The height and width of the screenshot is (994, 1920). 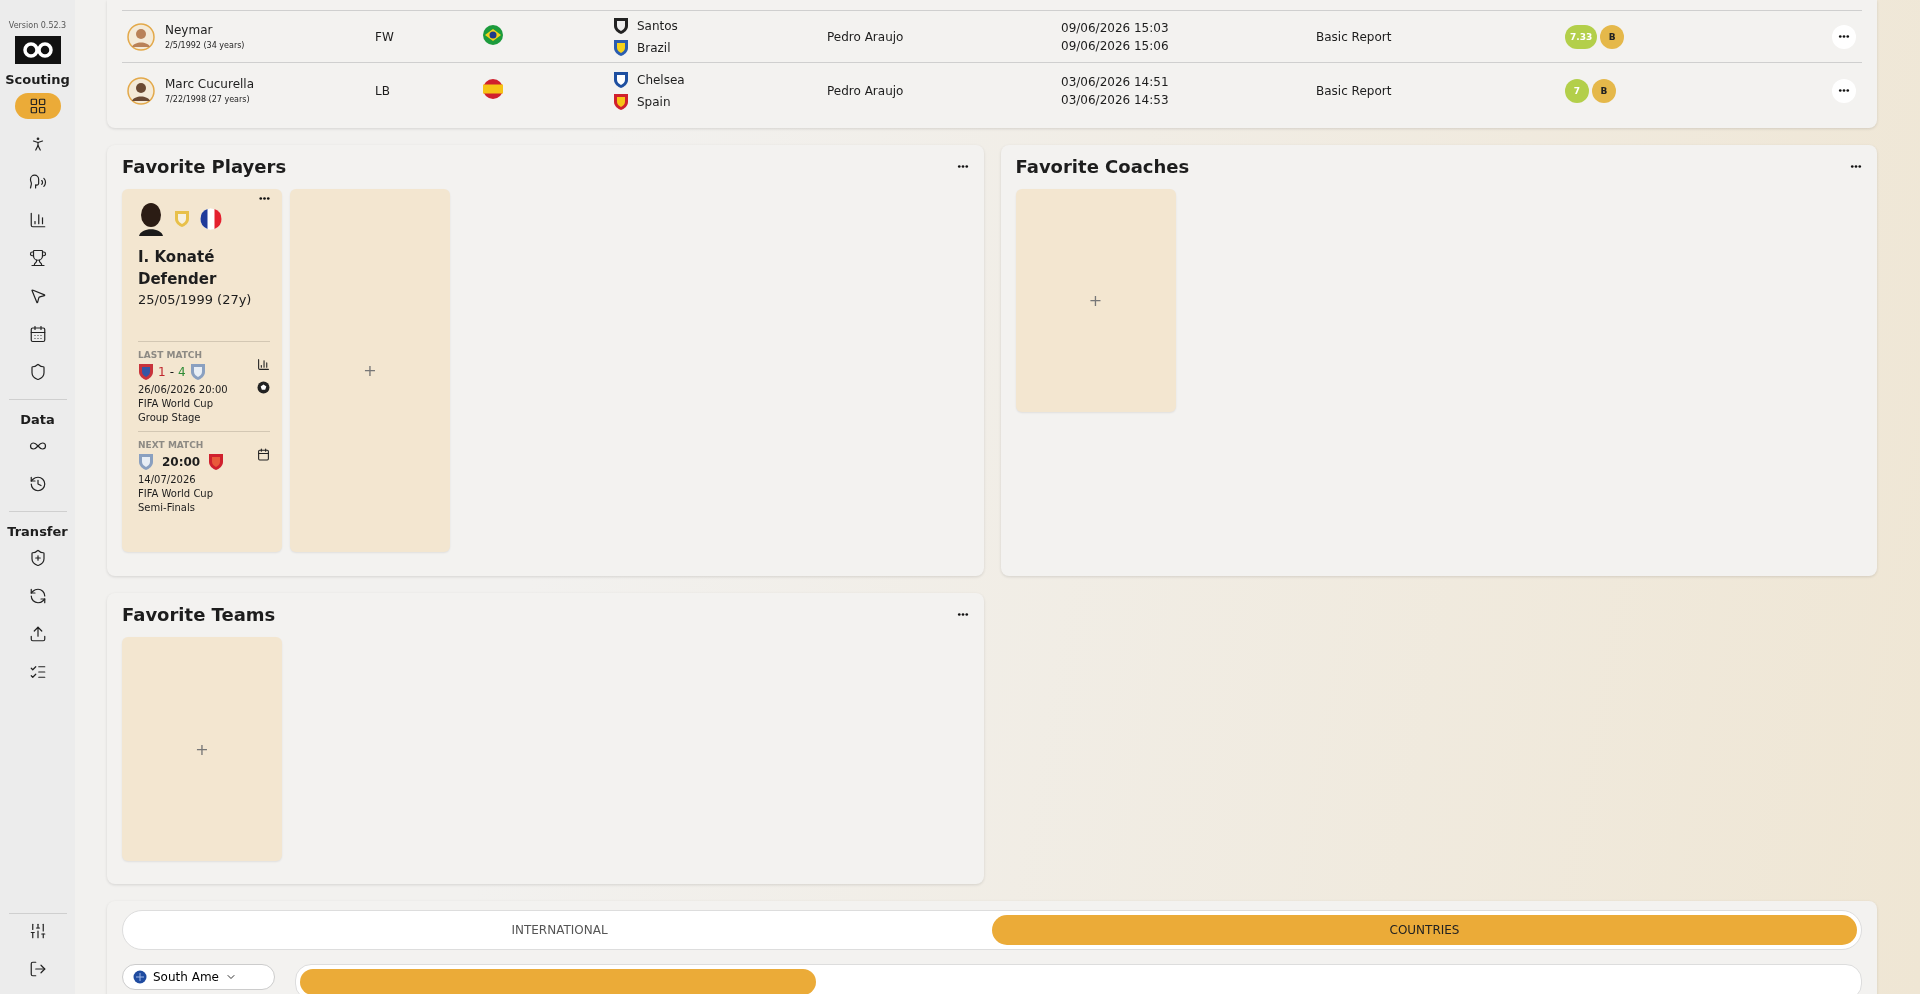 What do you see at coordinates (1115, 27) in the screenshot?
I see `created-date: 09/06/2026 15:03` at bounding box center [1115, 27].